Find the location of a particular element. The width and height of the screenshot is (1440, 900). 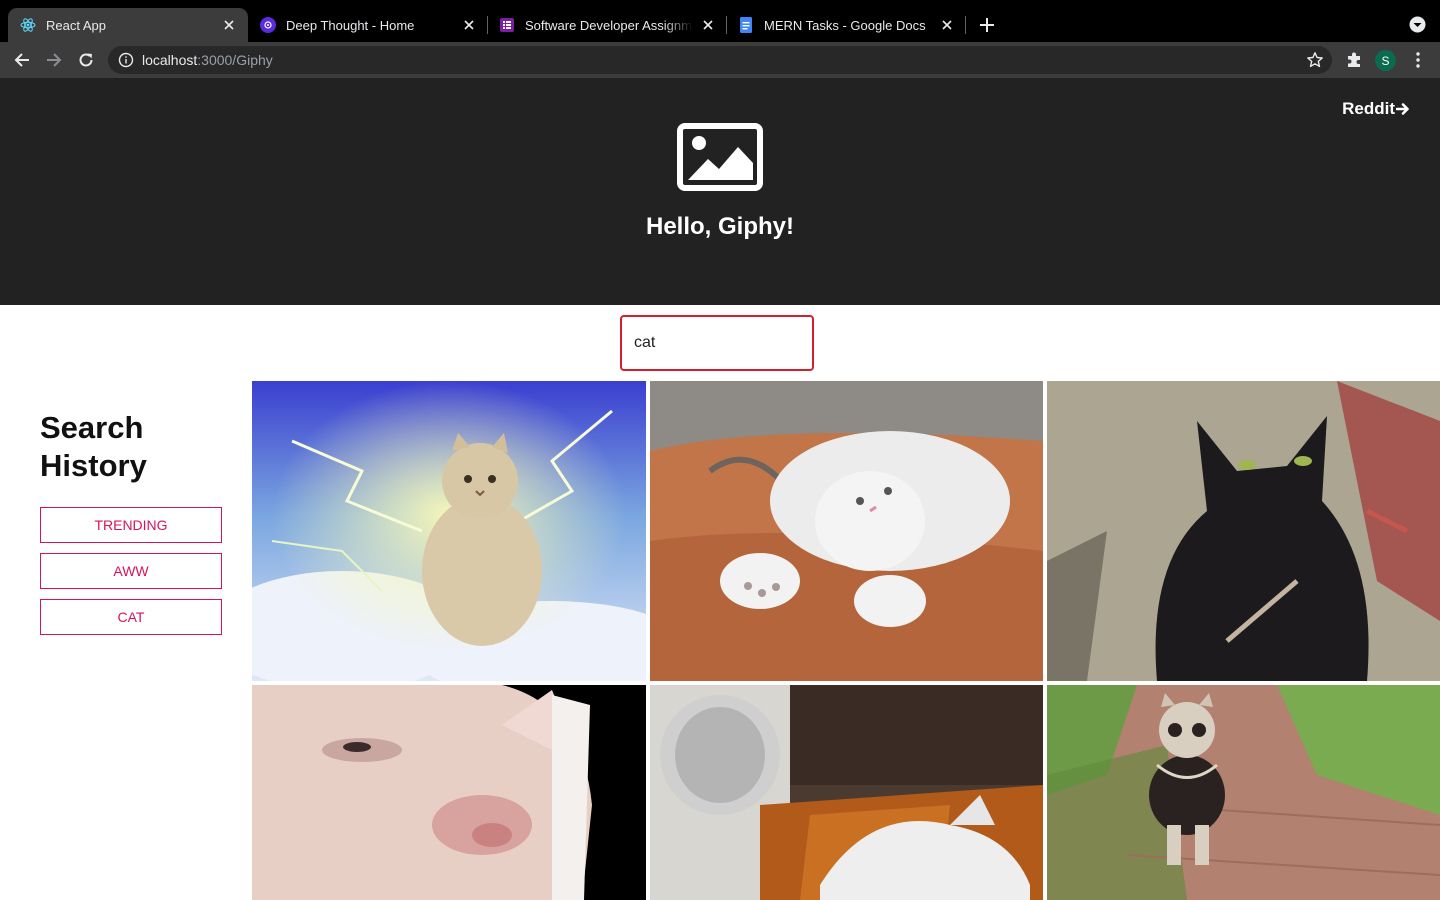

browser-toolbar: localhost:3000/Giphy is located at coordinates (720, 60).